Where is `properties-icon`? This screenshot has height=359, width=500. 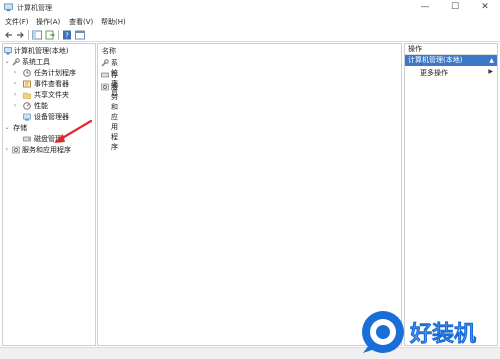
properties-icon is located at coordinates (80, 35).